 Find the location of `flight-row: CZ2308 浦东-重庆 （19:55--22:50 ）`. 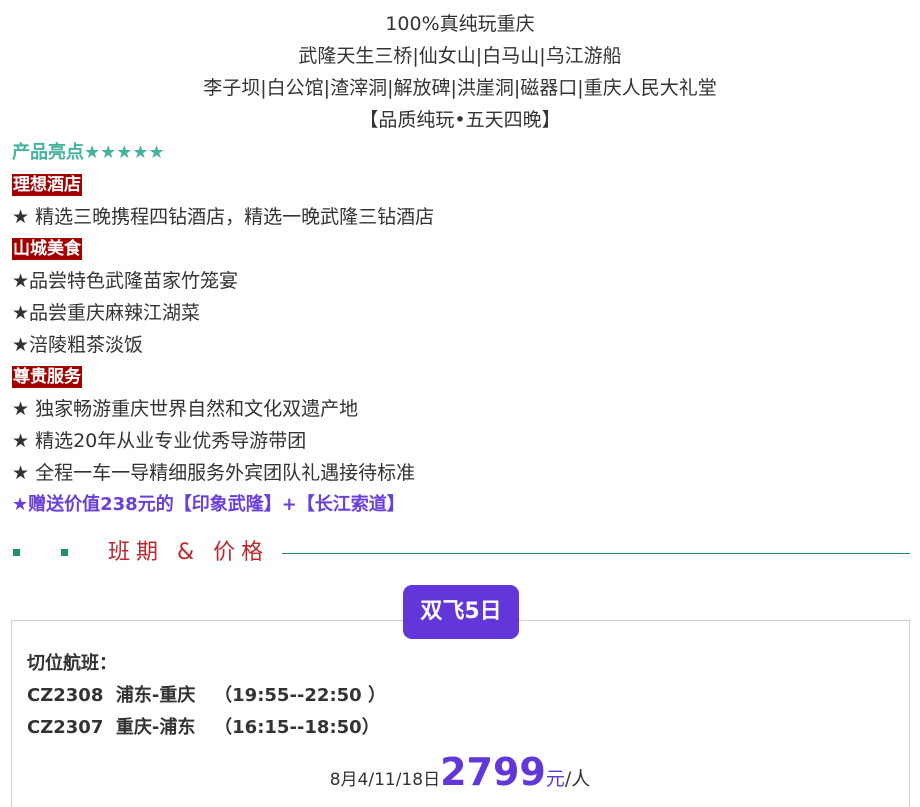

flight-row: CZ2308 浦东-重庆 （19:55--22:50 ） is located at coordinates (206, 695).